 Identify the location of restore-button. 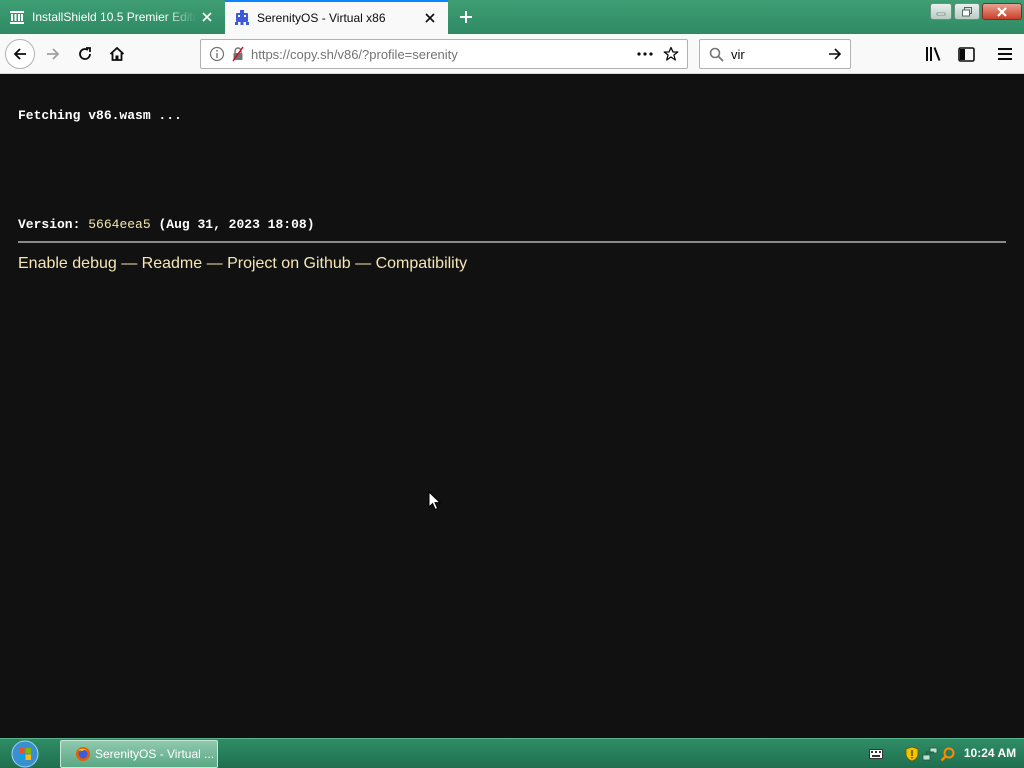
(967, 11).